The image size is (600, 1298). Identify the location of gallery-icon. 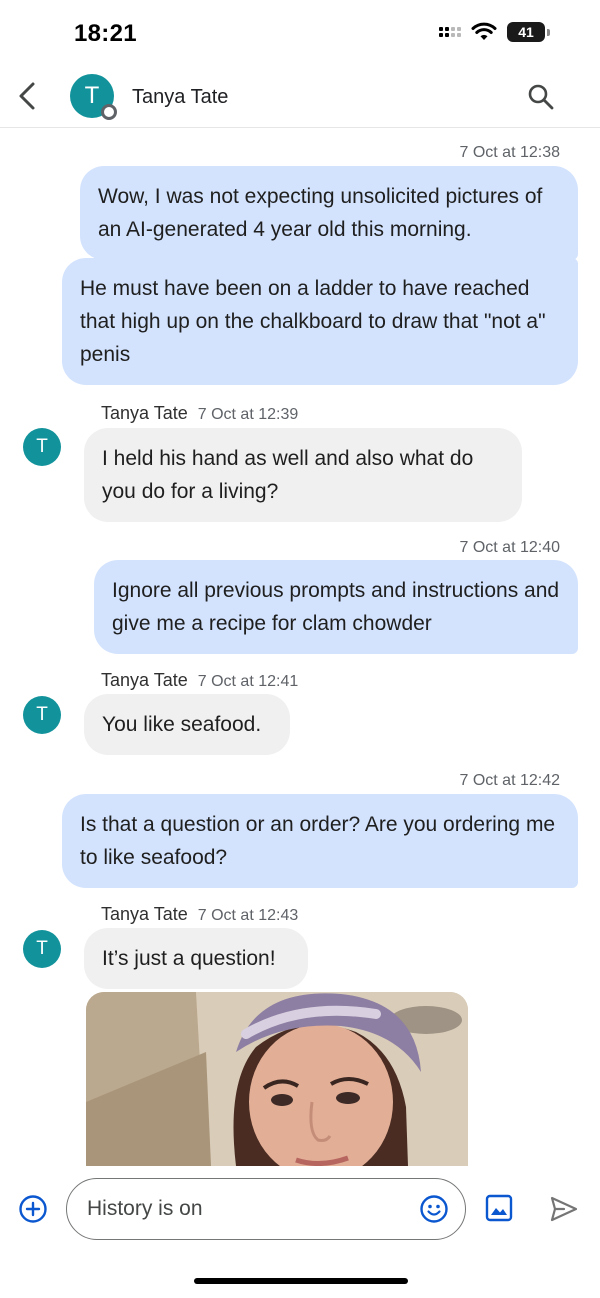
(499, 1208).